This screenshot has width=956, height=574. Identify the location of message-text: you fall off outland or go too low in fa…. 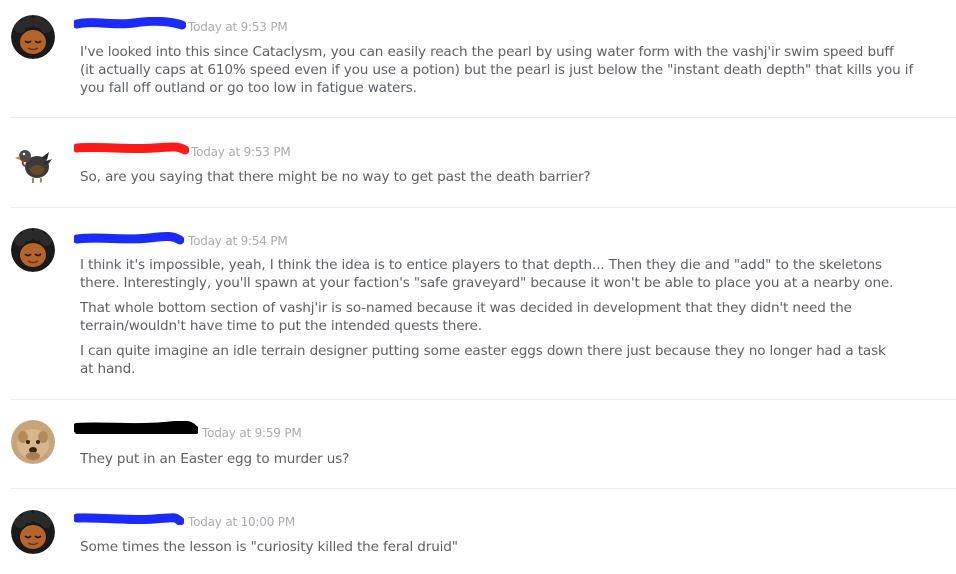
(248, 88).